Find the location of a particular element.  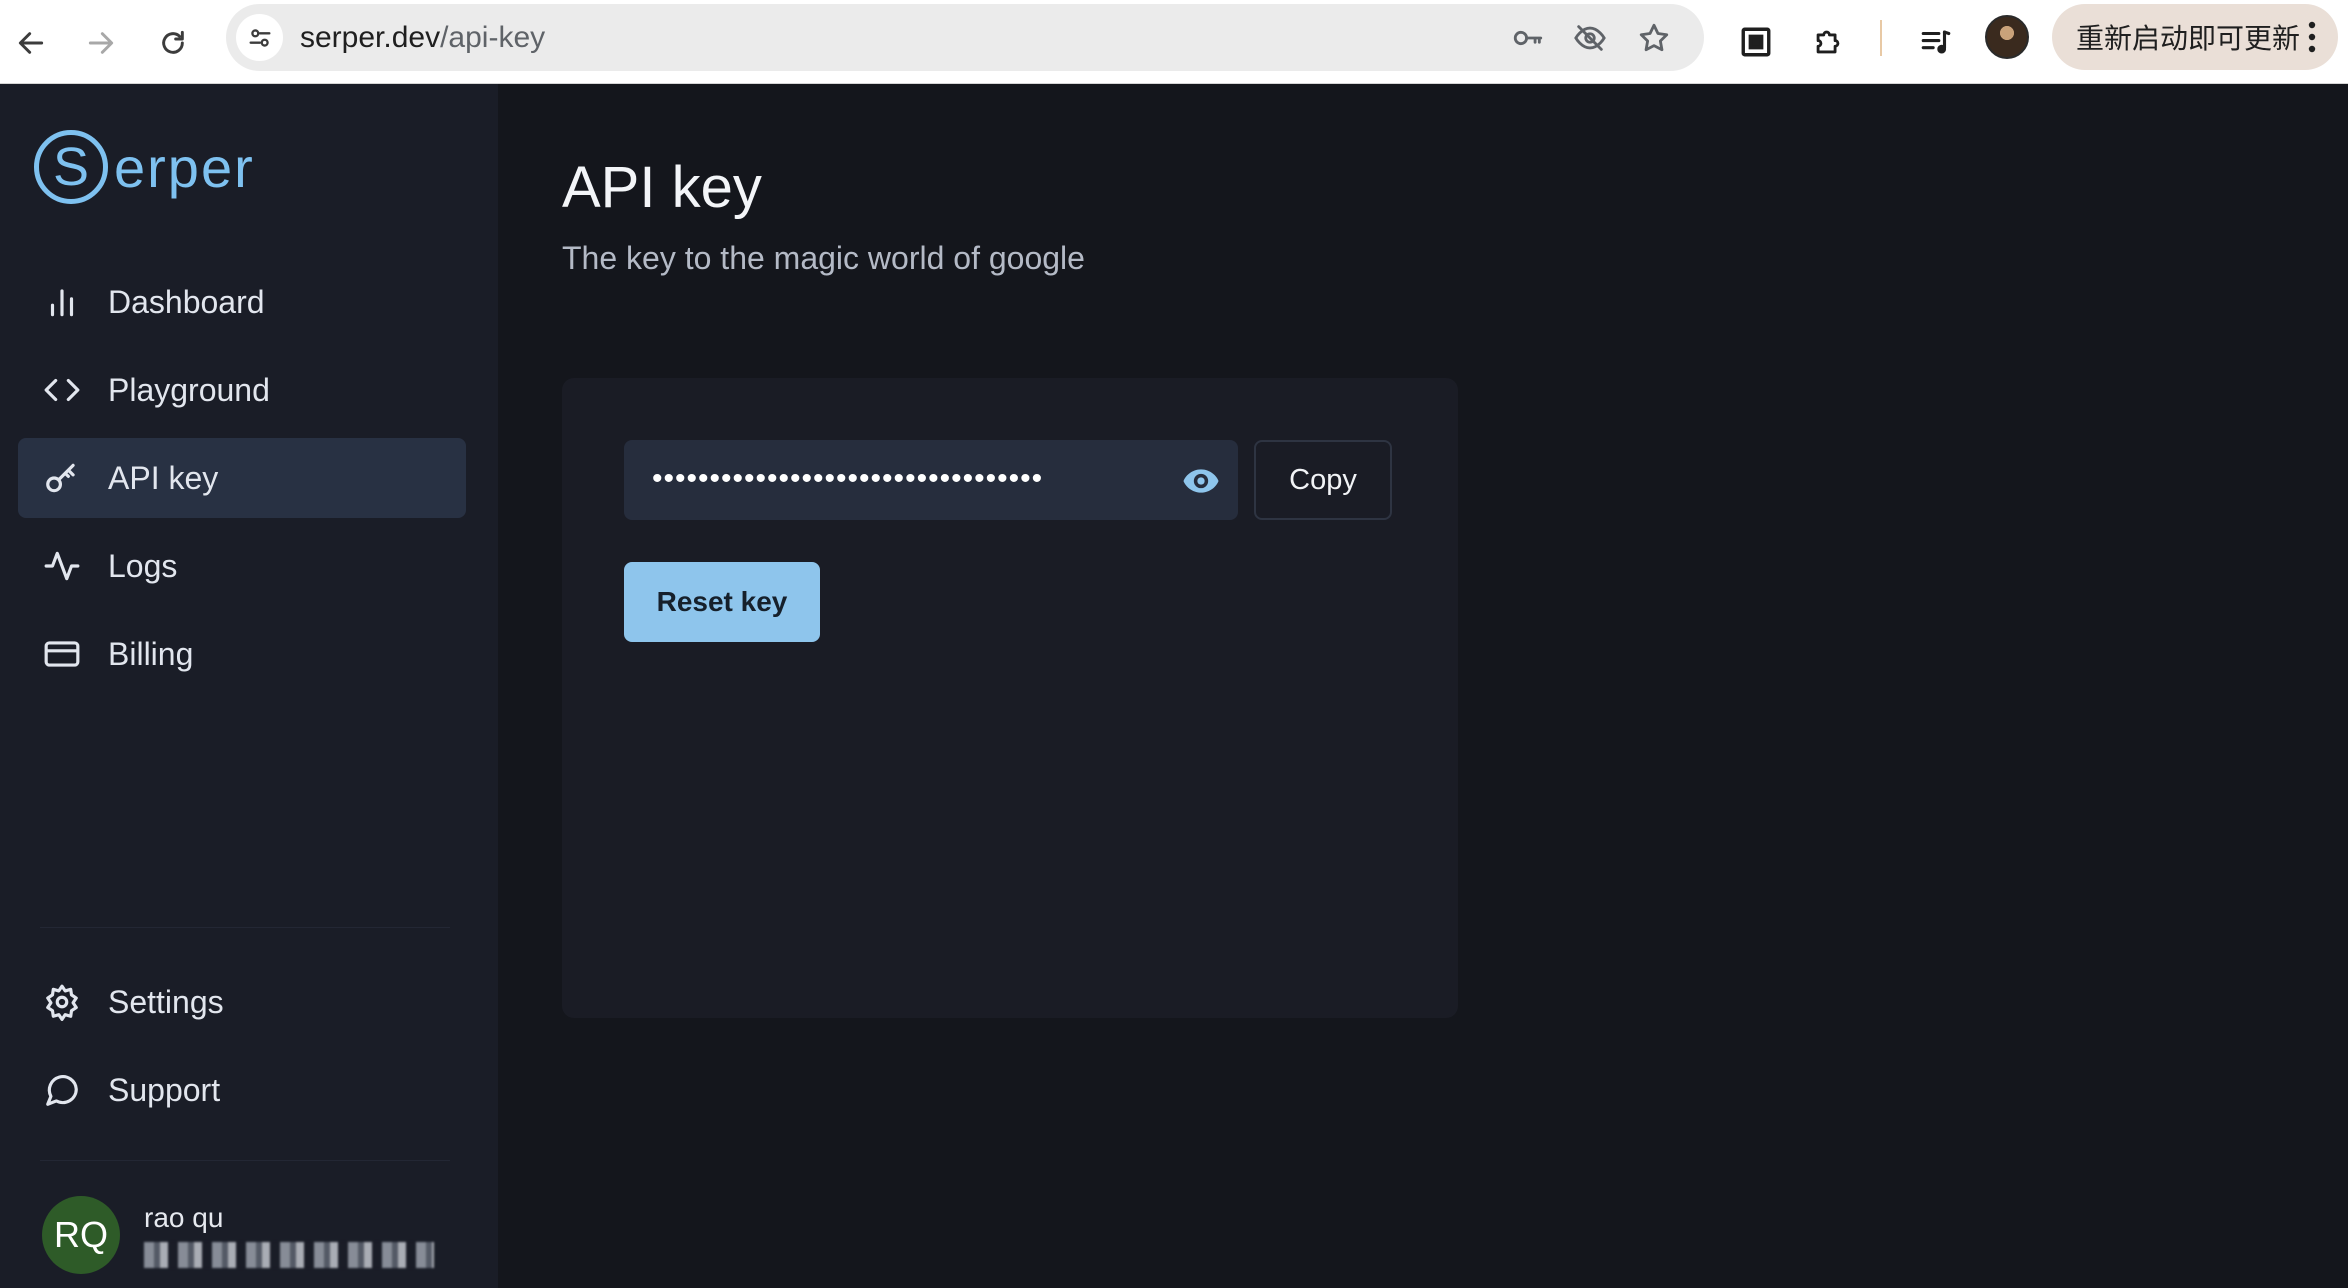

reload-button is located at coordinates (173, 43).